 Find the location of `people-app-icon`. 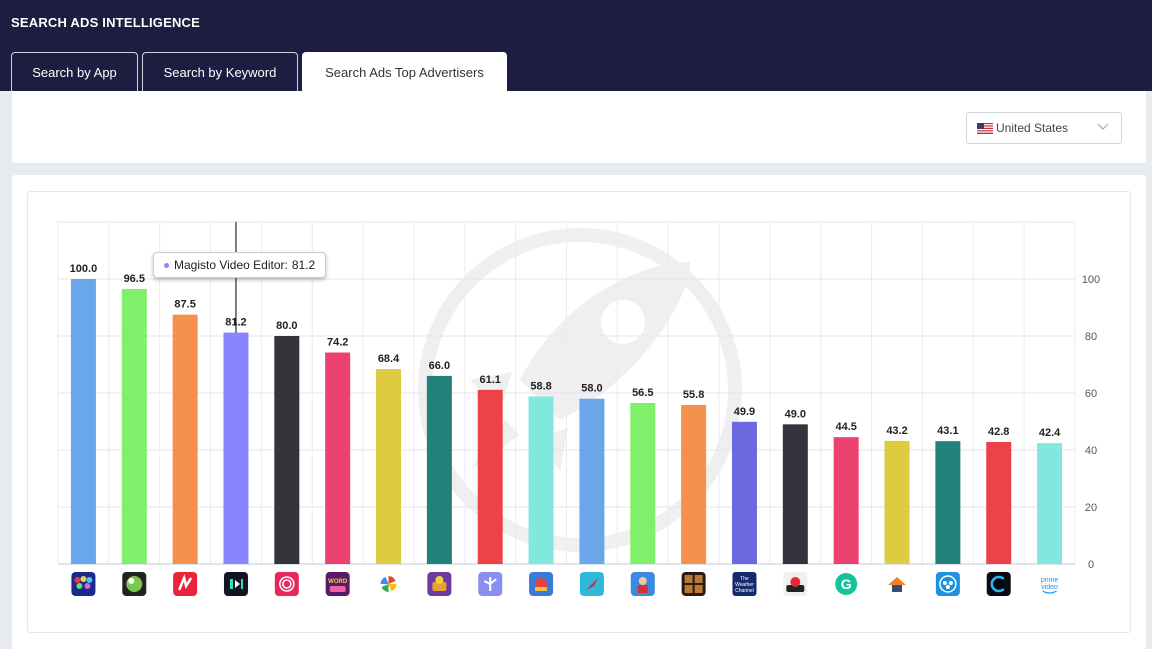

people-app-icon is located at coordinates (947, 584).